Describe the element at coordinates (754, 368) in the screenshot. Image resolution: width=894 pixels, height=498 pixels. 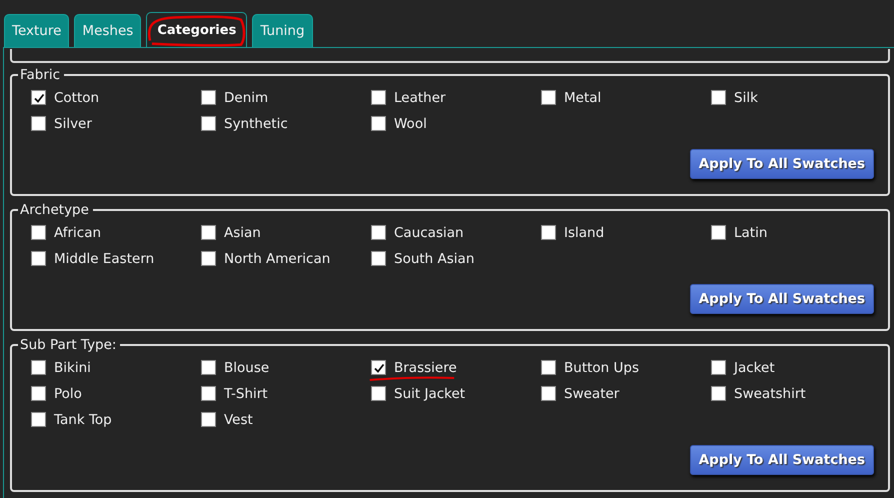
I see `checkbox-label: Jacket` at that location.